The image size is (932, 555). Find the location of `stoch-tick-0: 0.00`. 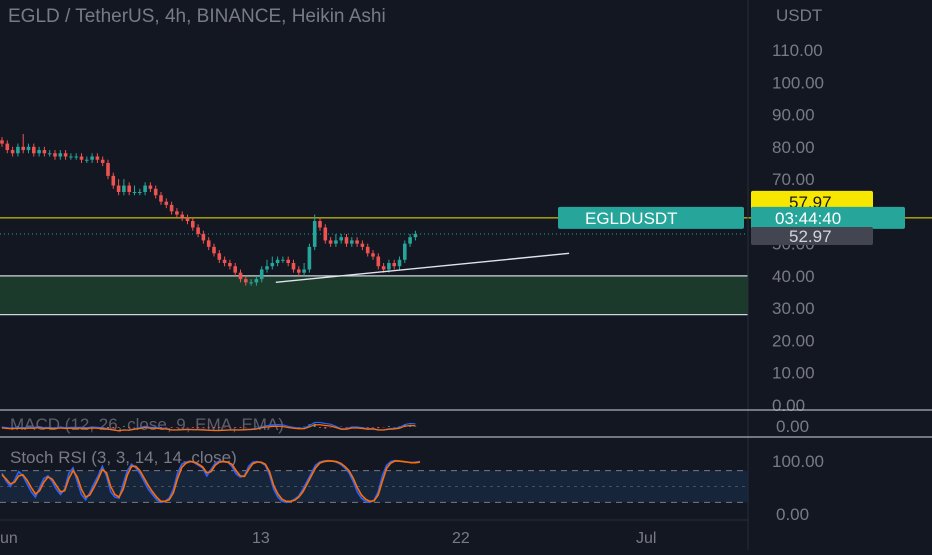

stoch-tick-0: 0.00 is located at coordinates (792, 514).